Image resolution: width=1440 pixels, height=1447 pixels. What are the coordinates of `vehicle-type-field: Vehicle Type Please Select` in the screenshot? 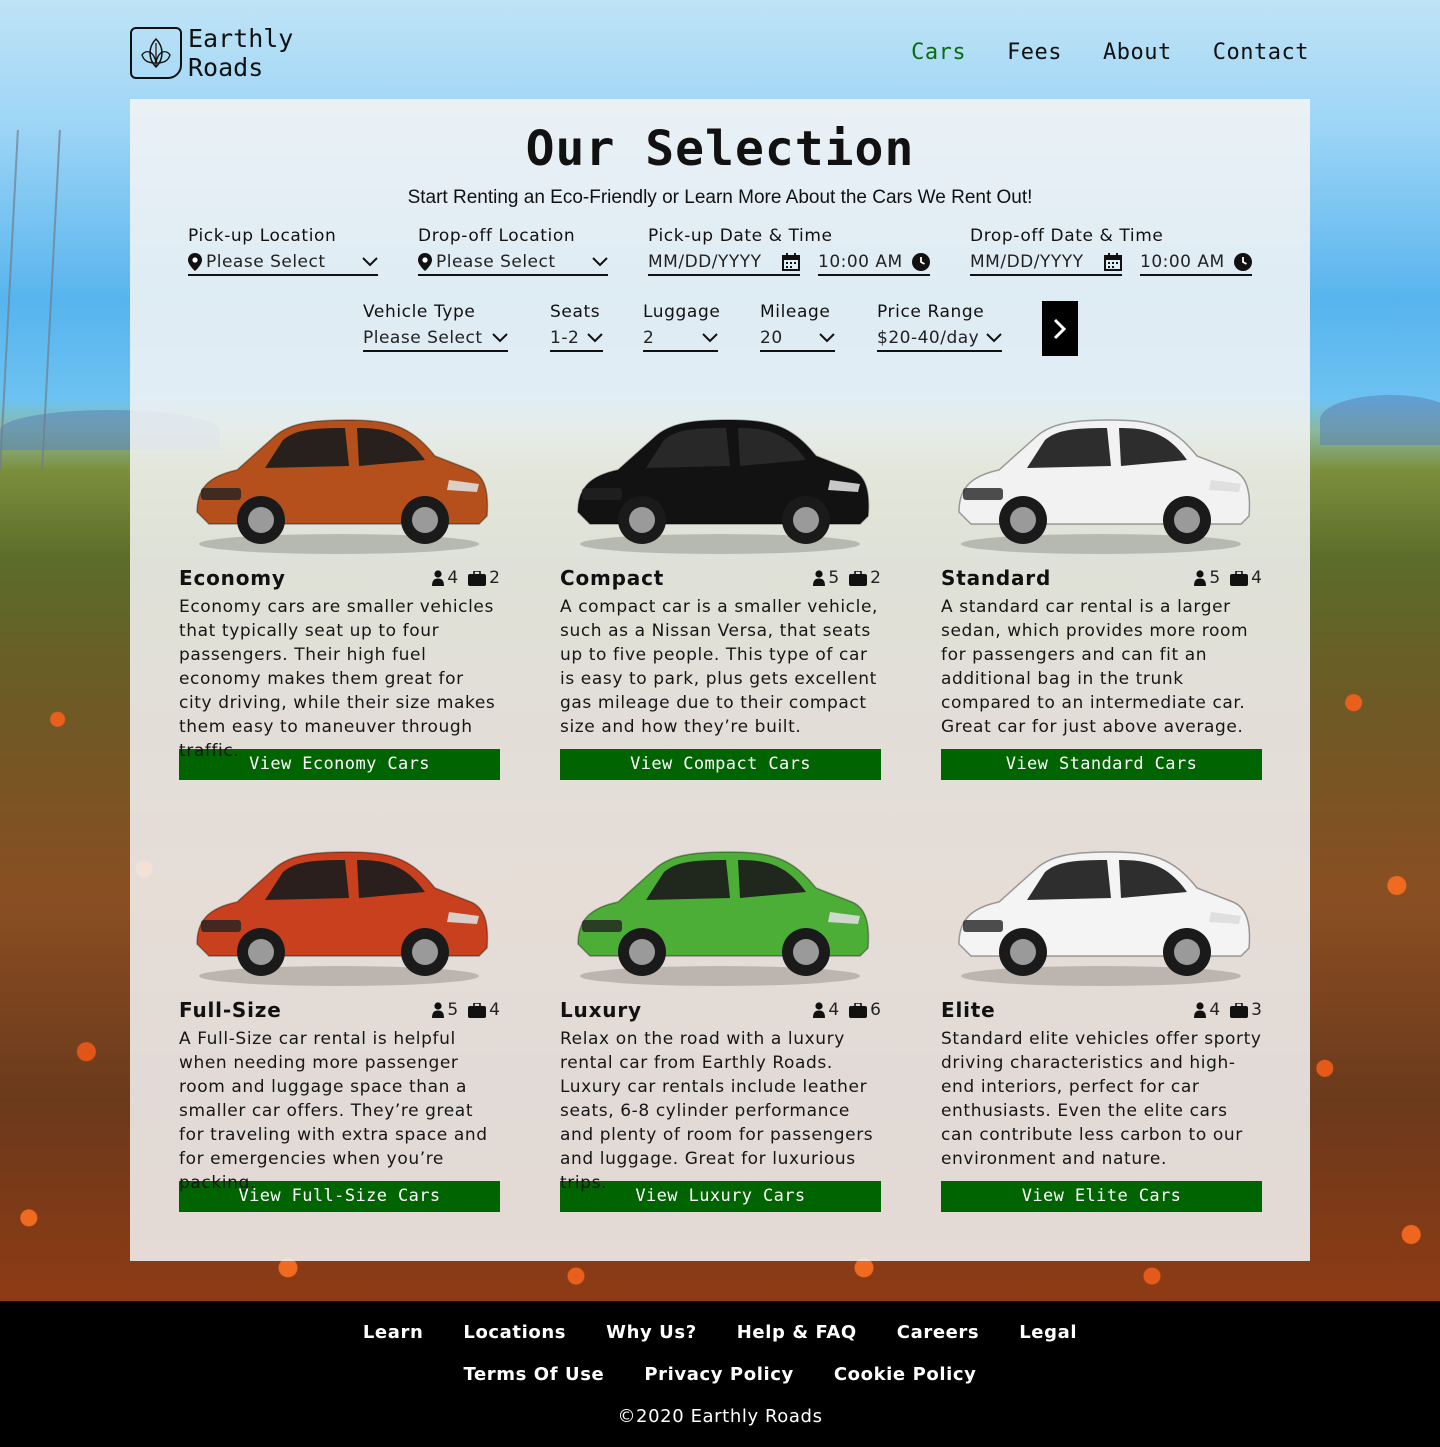 It's located at (435, 327).